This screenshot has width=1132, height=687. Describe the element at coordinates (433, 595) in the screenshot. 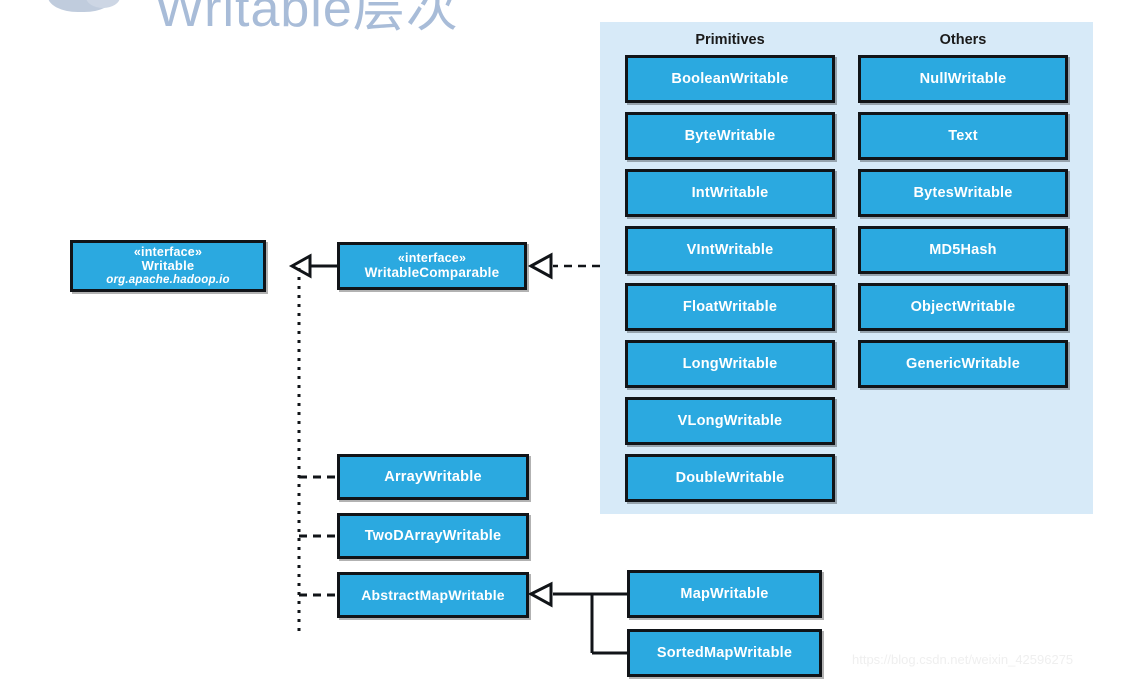

I see `class-box-abstractmapwritable: AbstractMapWritable` at that location.